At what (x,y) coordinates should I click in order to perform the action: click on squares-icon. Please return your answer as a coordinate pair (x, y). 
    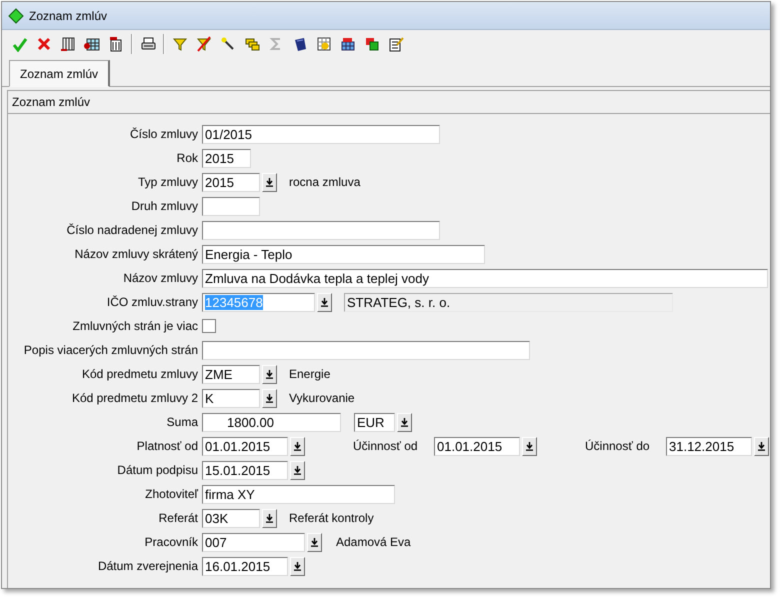
    Looking at the image, I should click on (372, 44).